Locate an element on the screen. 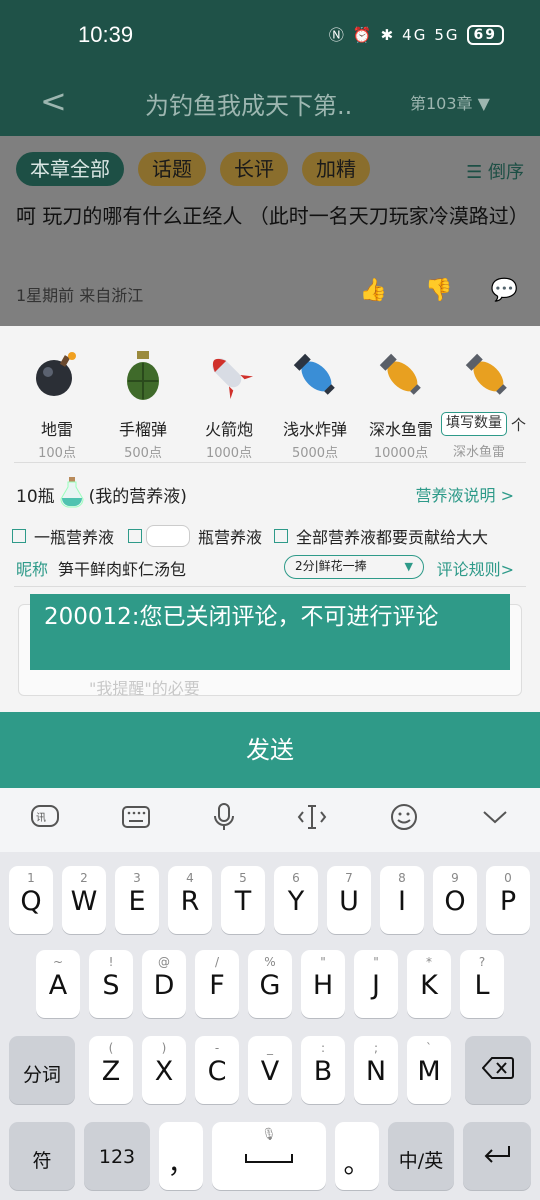  tab-featured: 加精 is located at coordinates (336, 169).